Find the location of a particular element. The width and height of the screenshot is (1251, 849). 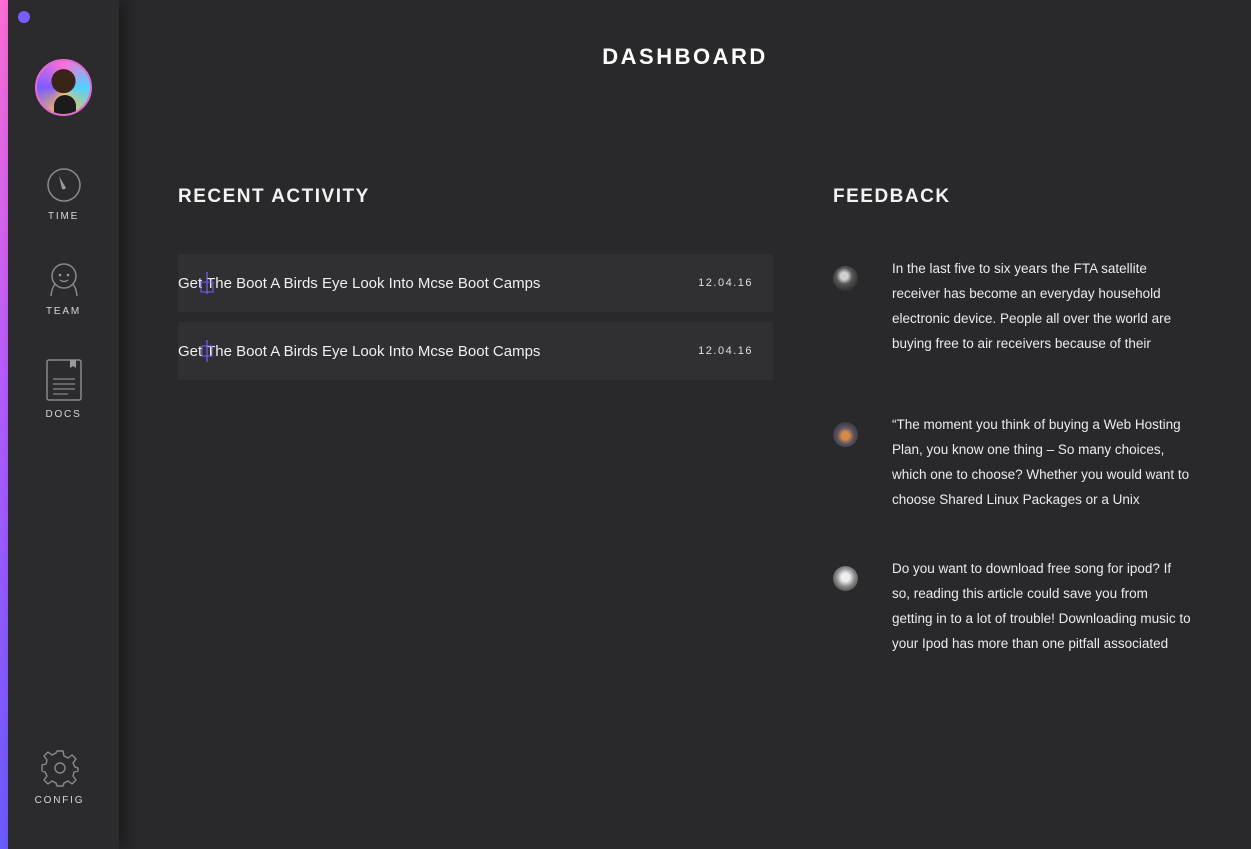

person-icon is located at coordinates (63, 280).